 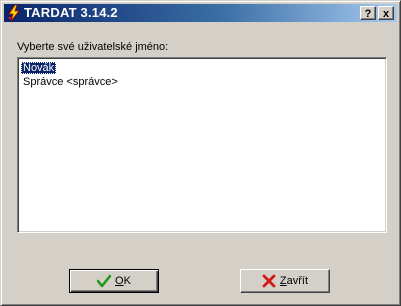 I want to click on window-title: TARDAT 3.14.2, so click(x=71, y=12).